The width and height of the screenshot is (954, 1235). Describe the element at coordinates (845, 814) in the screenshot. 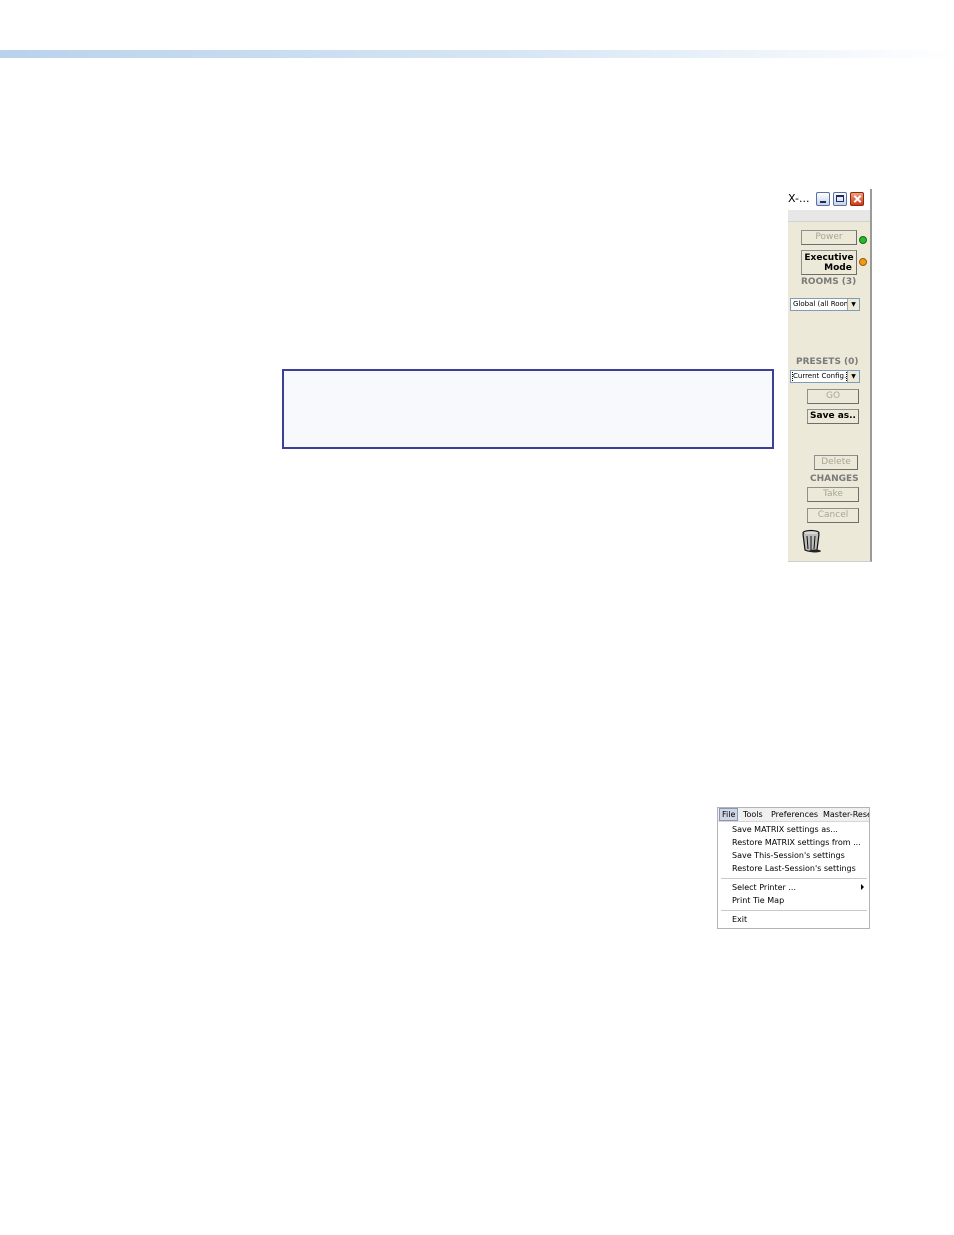

I see `menu-master-reset: Master-Reset` at that location.